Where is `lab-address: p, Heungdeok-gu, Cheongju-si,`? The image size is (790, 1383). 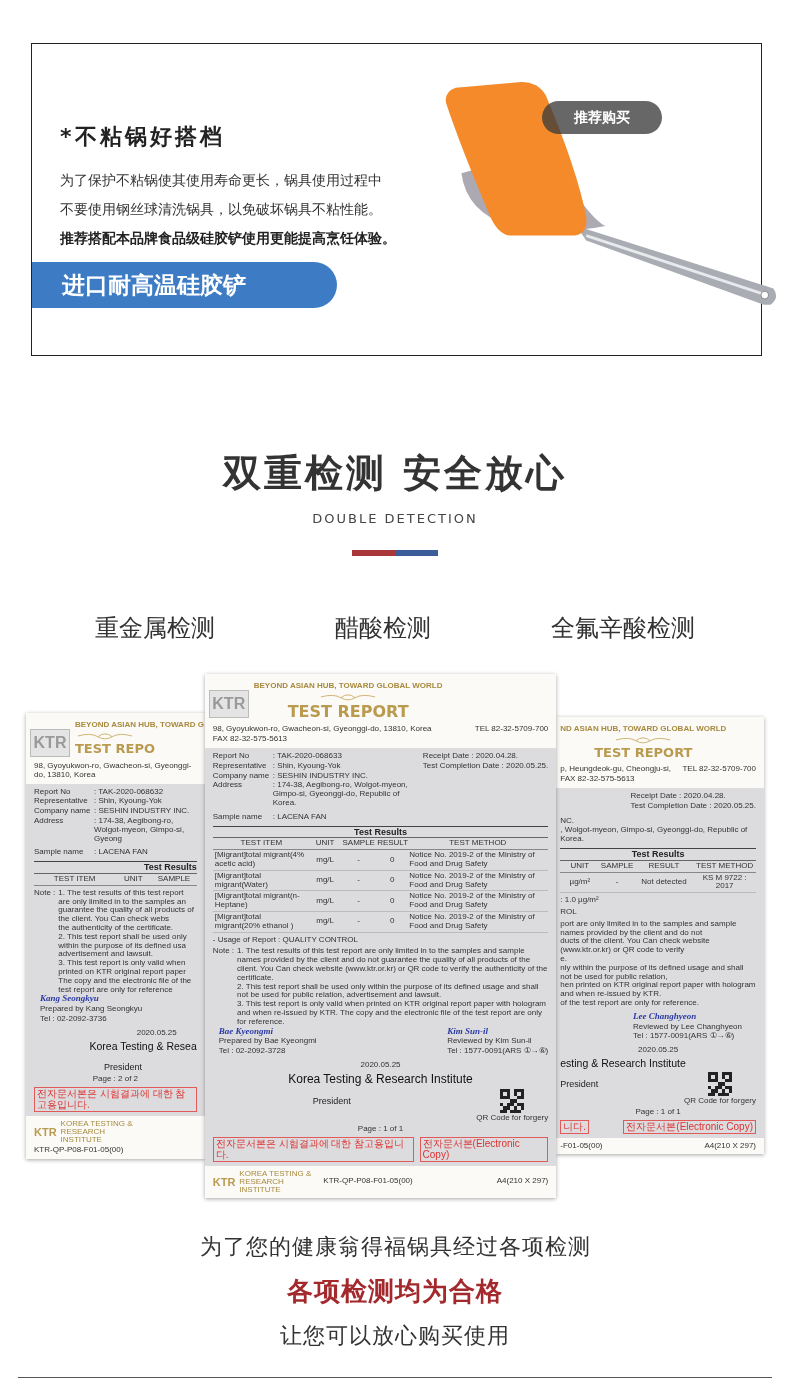 lab-address: p, Heungdeok-gu, Cheongju-si, is located at coordinates (616, 770).